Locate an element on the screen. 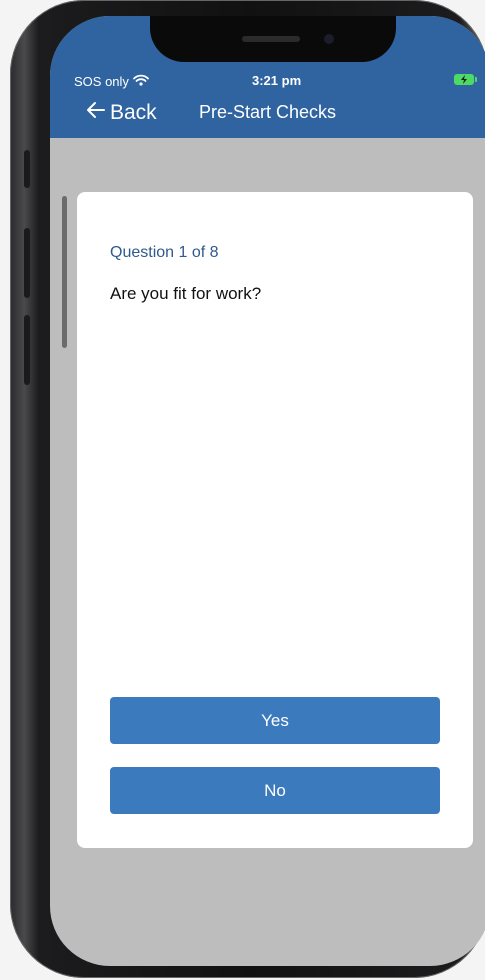 The width and height of the screenshot is (485, 980). notch is located at coordinates (273, 39).